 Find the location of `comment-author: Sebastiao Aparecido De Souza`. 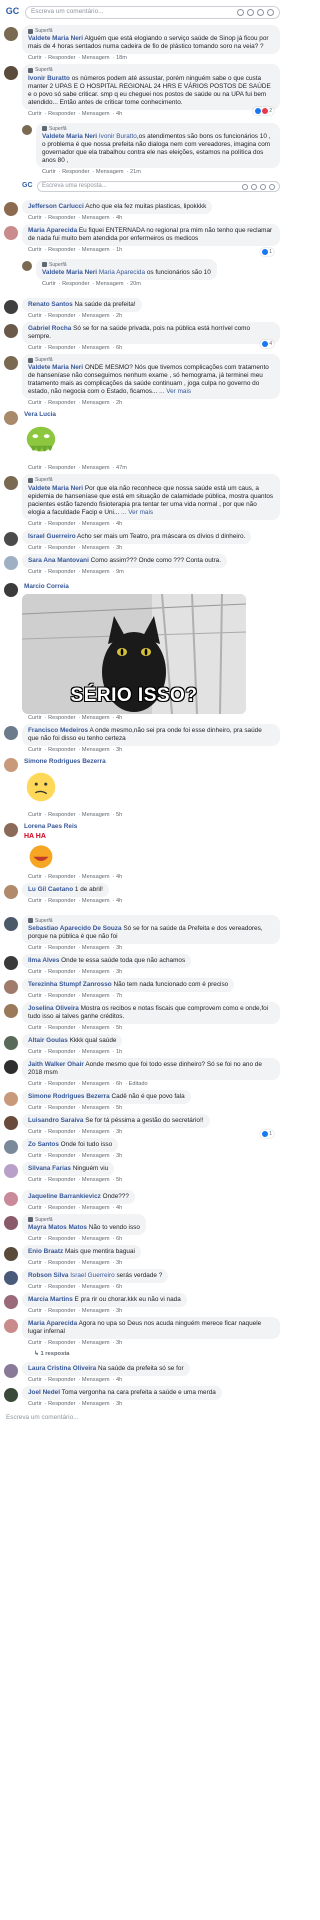

comment-author: Sebastiao Aparecido De Souza is located at coordinates (75, 928).